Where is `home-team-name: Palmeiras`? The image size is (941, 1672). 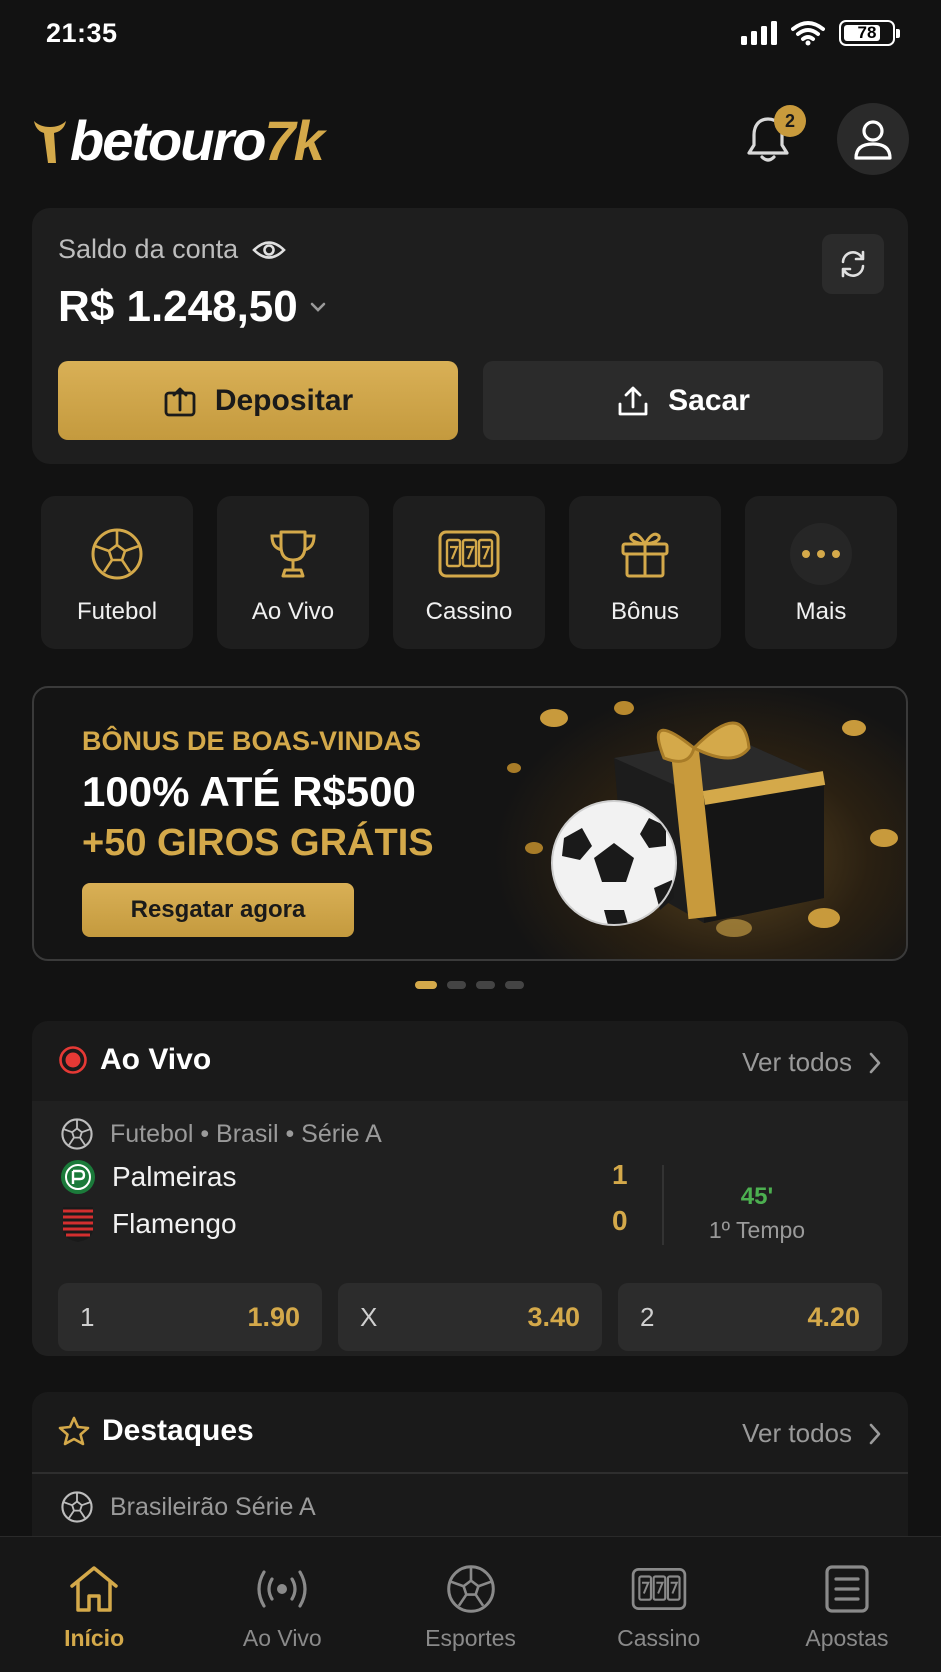 home-team-name: Palmeiras is located at coordinates (174, 1176).